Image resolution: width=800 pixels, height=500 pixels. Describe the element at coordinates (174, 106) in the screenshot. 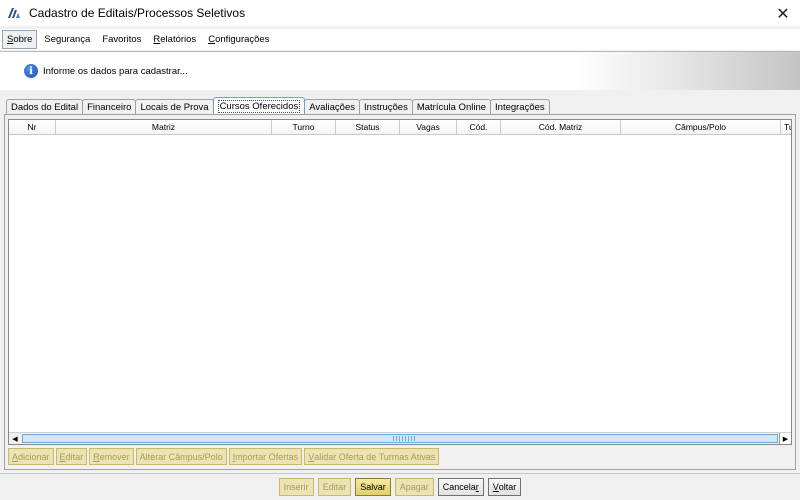

I see `tab-locais-de-prova: Locais de Prova` at that location.